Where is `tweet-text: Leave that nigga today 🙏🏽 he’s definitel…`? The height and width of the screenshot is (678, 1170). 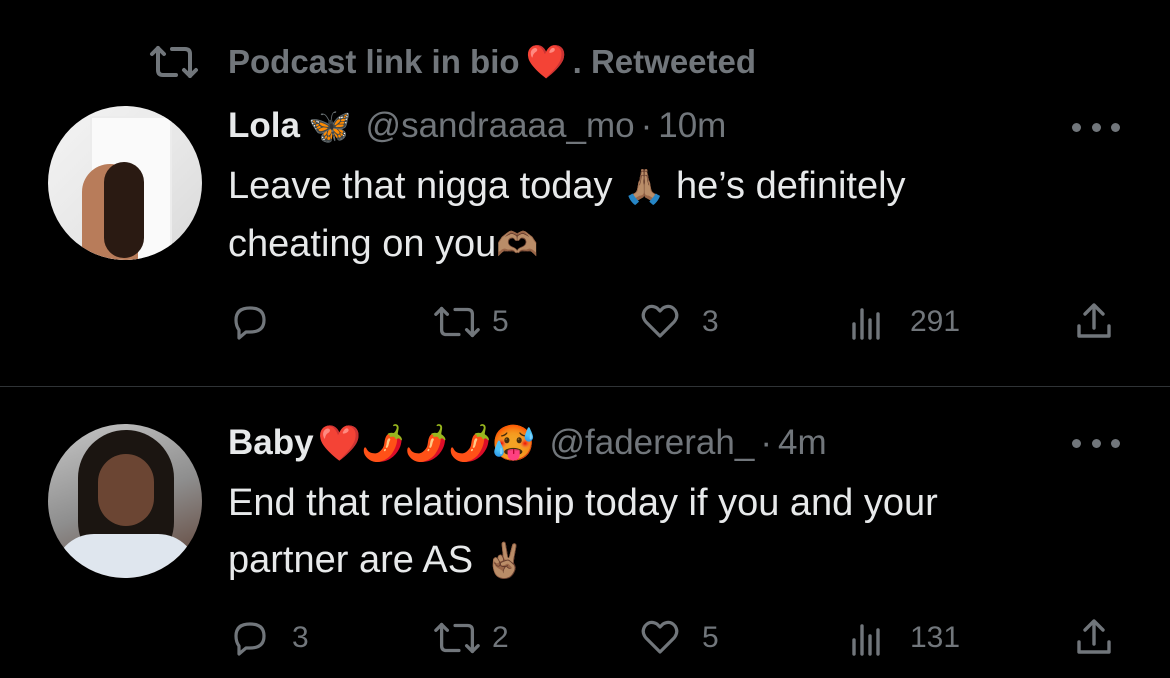
tweet-text: Leave that nigga today 🙏🏽 he’s definitel… is located at coordinates (668, 216).